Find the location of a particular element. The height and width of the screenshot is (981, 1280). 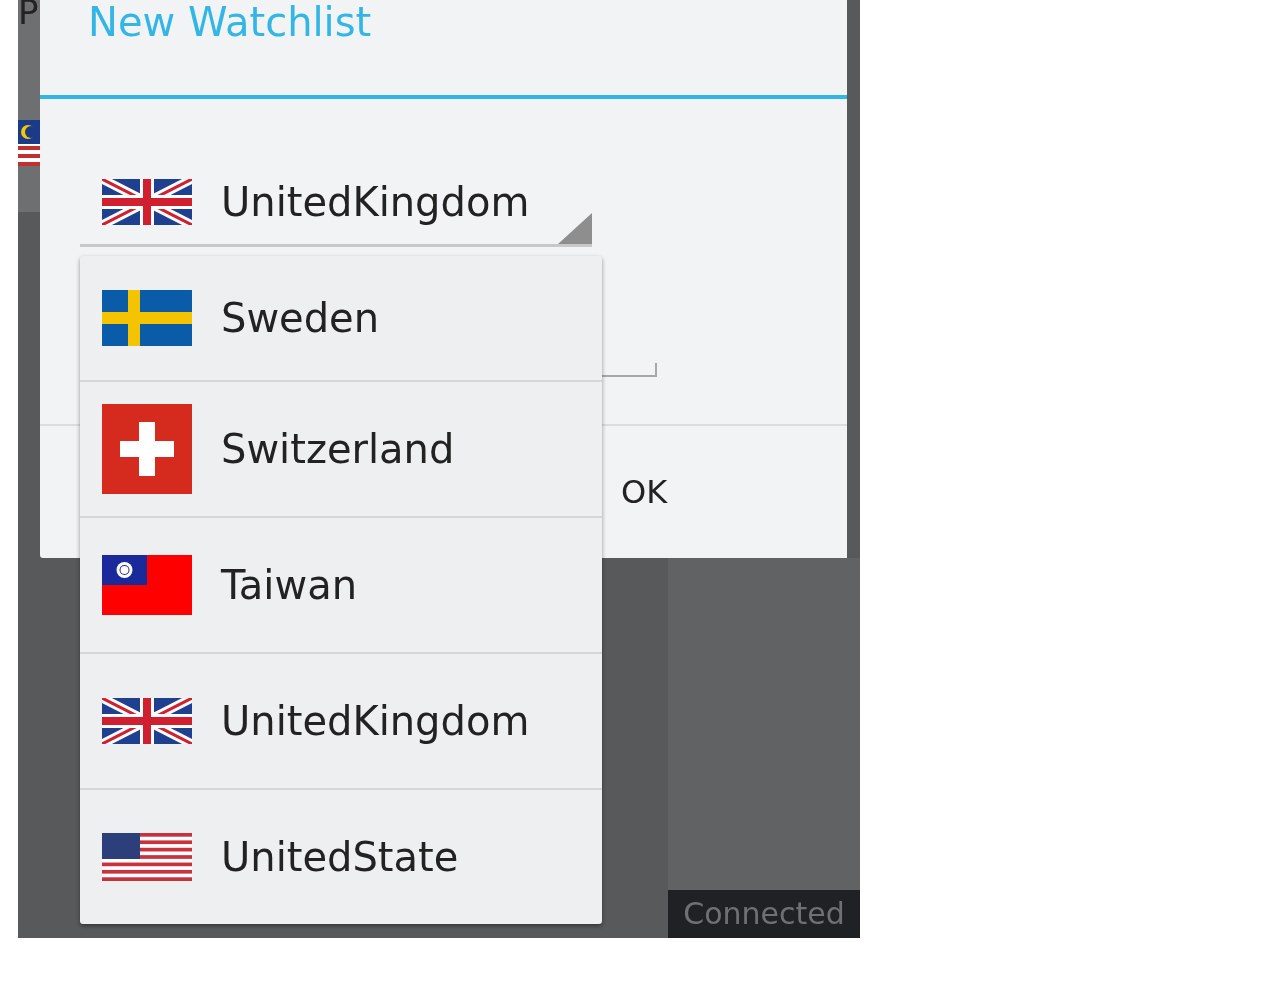

dialog-title: New Watchlist is located at coordinates (230, 22).